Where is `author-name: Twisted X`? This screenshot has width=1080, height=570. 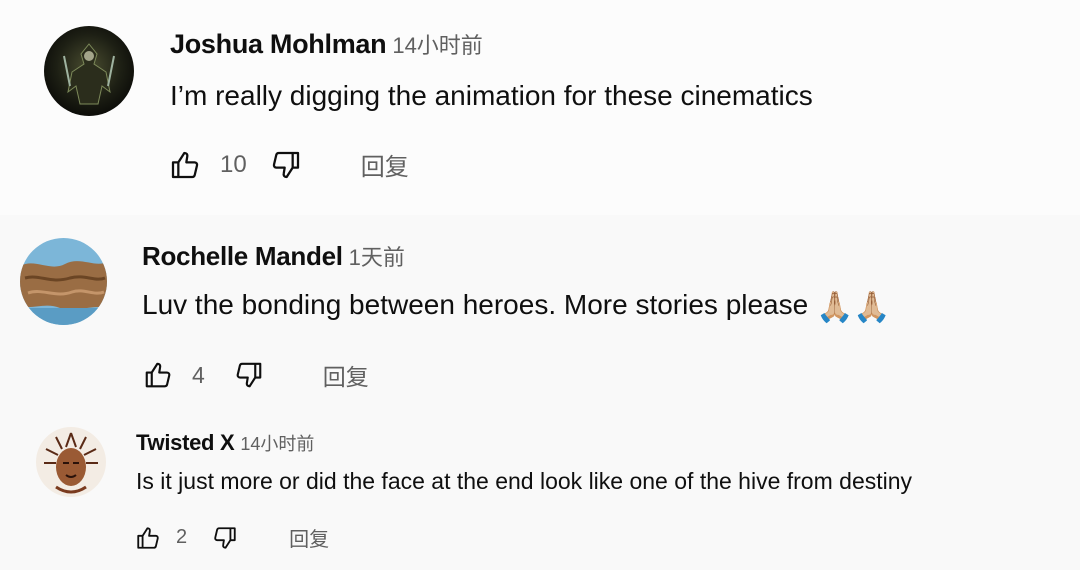
author-name: Twisted X is located at coordinates (185, 442).